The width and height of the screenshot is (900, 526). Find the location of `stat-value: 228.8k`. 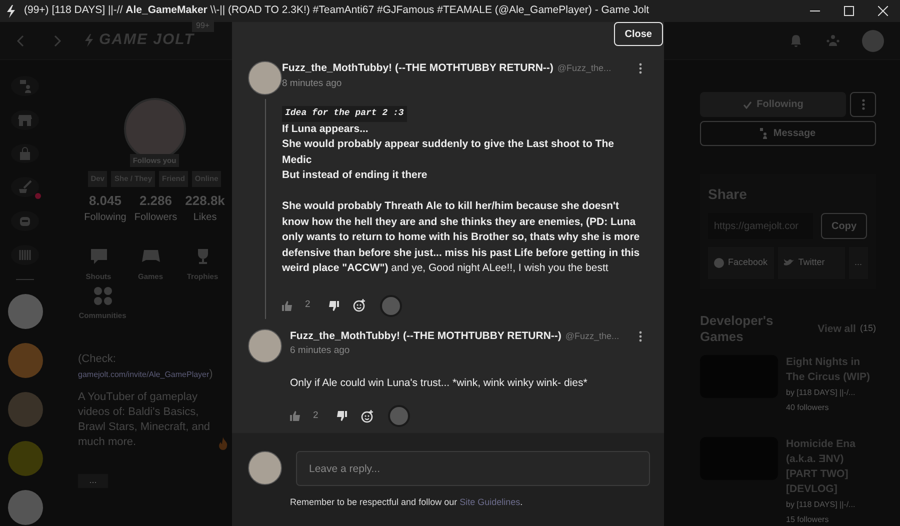

stat-value: 228.8k is located at coordinates (205, 201).